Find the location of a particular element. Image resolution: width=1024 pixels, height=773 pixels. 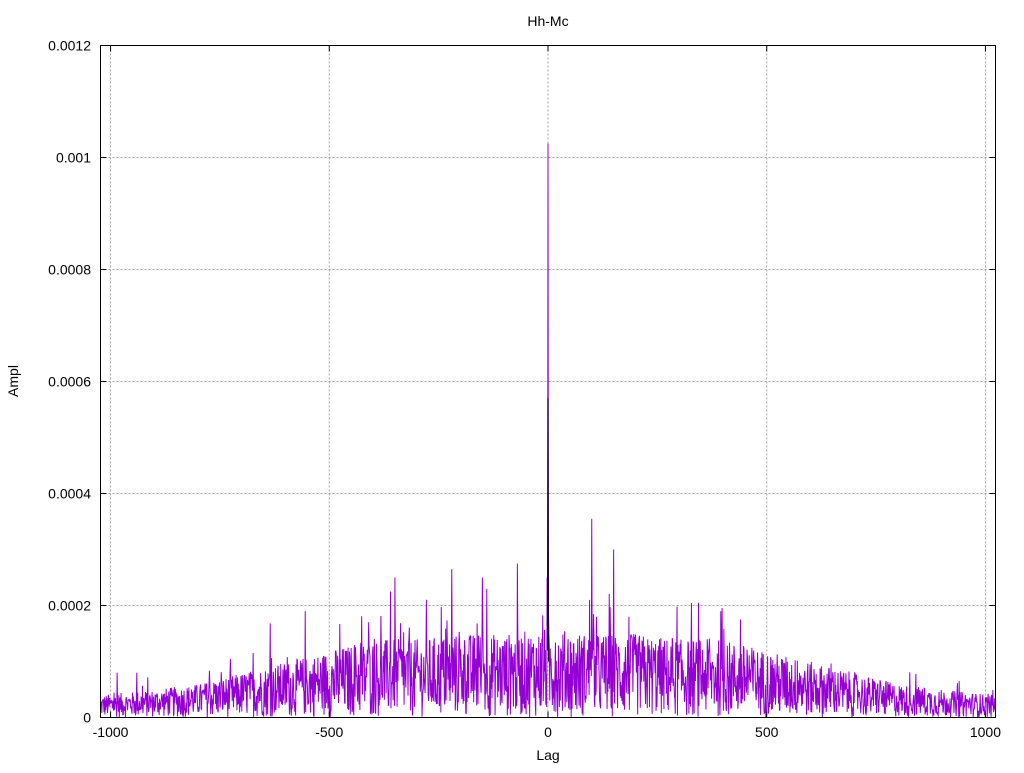

series-line-secondary is located at coordinates (548, 530).